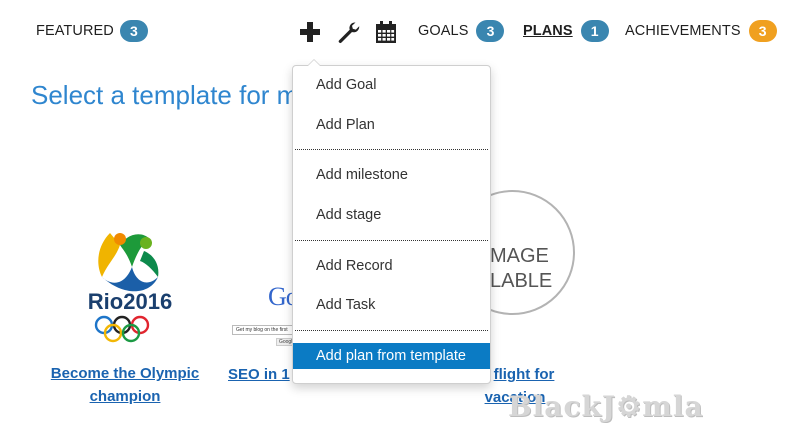  I want to click on nav-goals-label: GOALS, so click(443, 31).